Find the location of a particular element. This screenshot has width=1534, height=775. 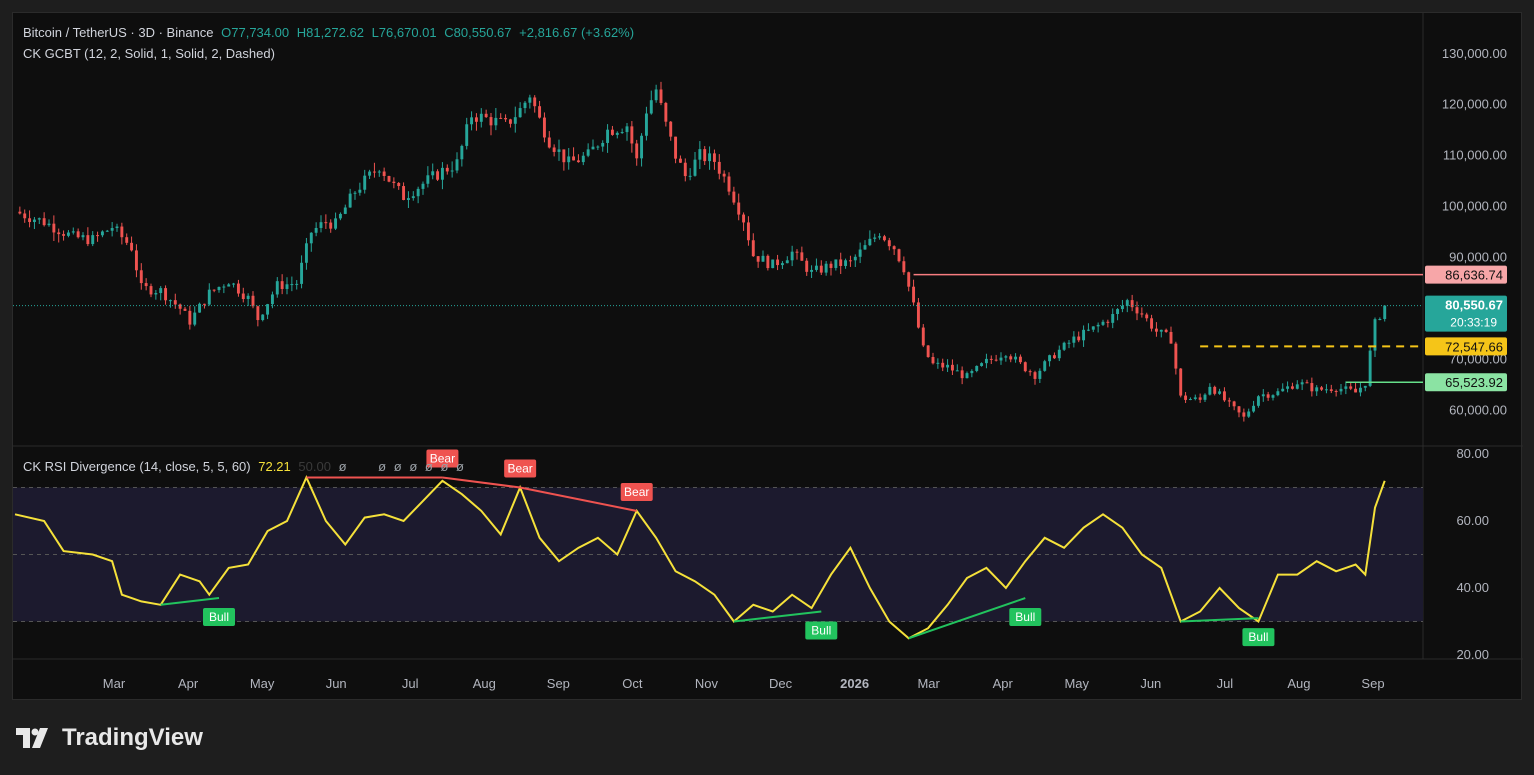

price-tick-label: 120,000.00 is located at coordinates (1474, 104).